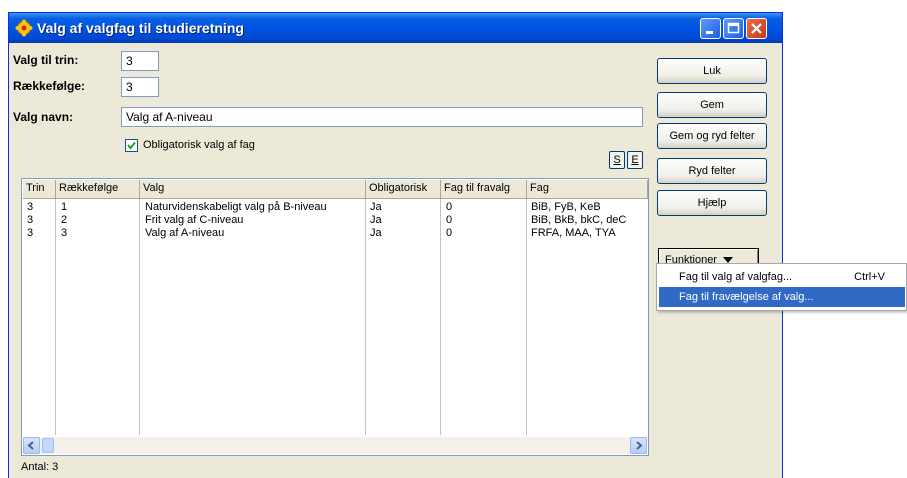  Describe the element at coordinates (98, 189) in the screenshot. I see `column-header-raekkefolge: Rækkefølge` at that location.